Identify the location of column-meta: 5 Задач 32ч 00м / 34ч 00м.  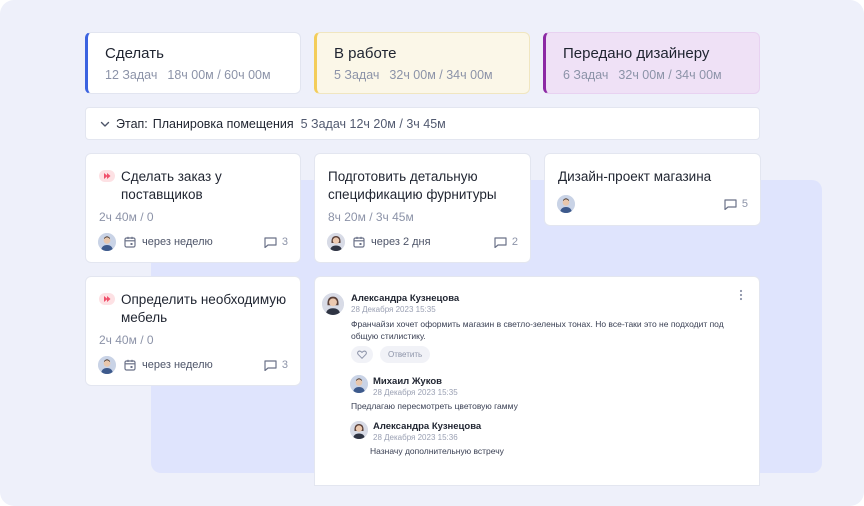
(413, 75).